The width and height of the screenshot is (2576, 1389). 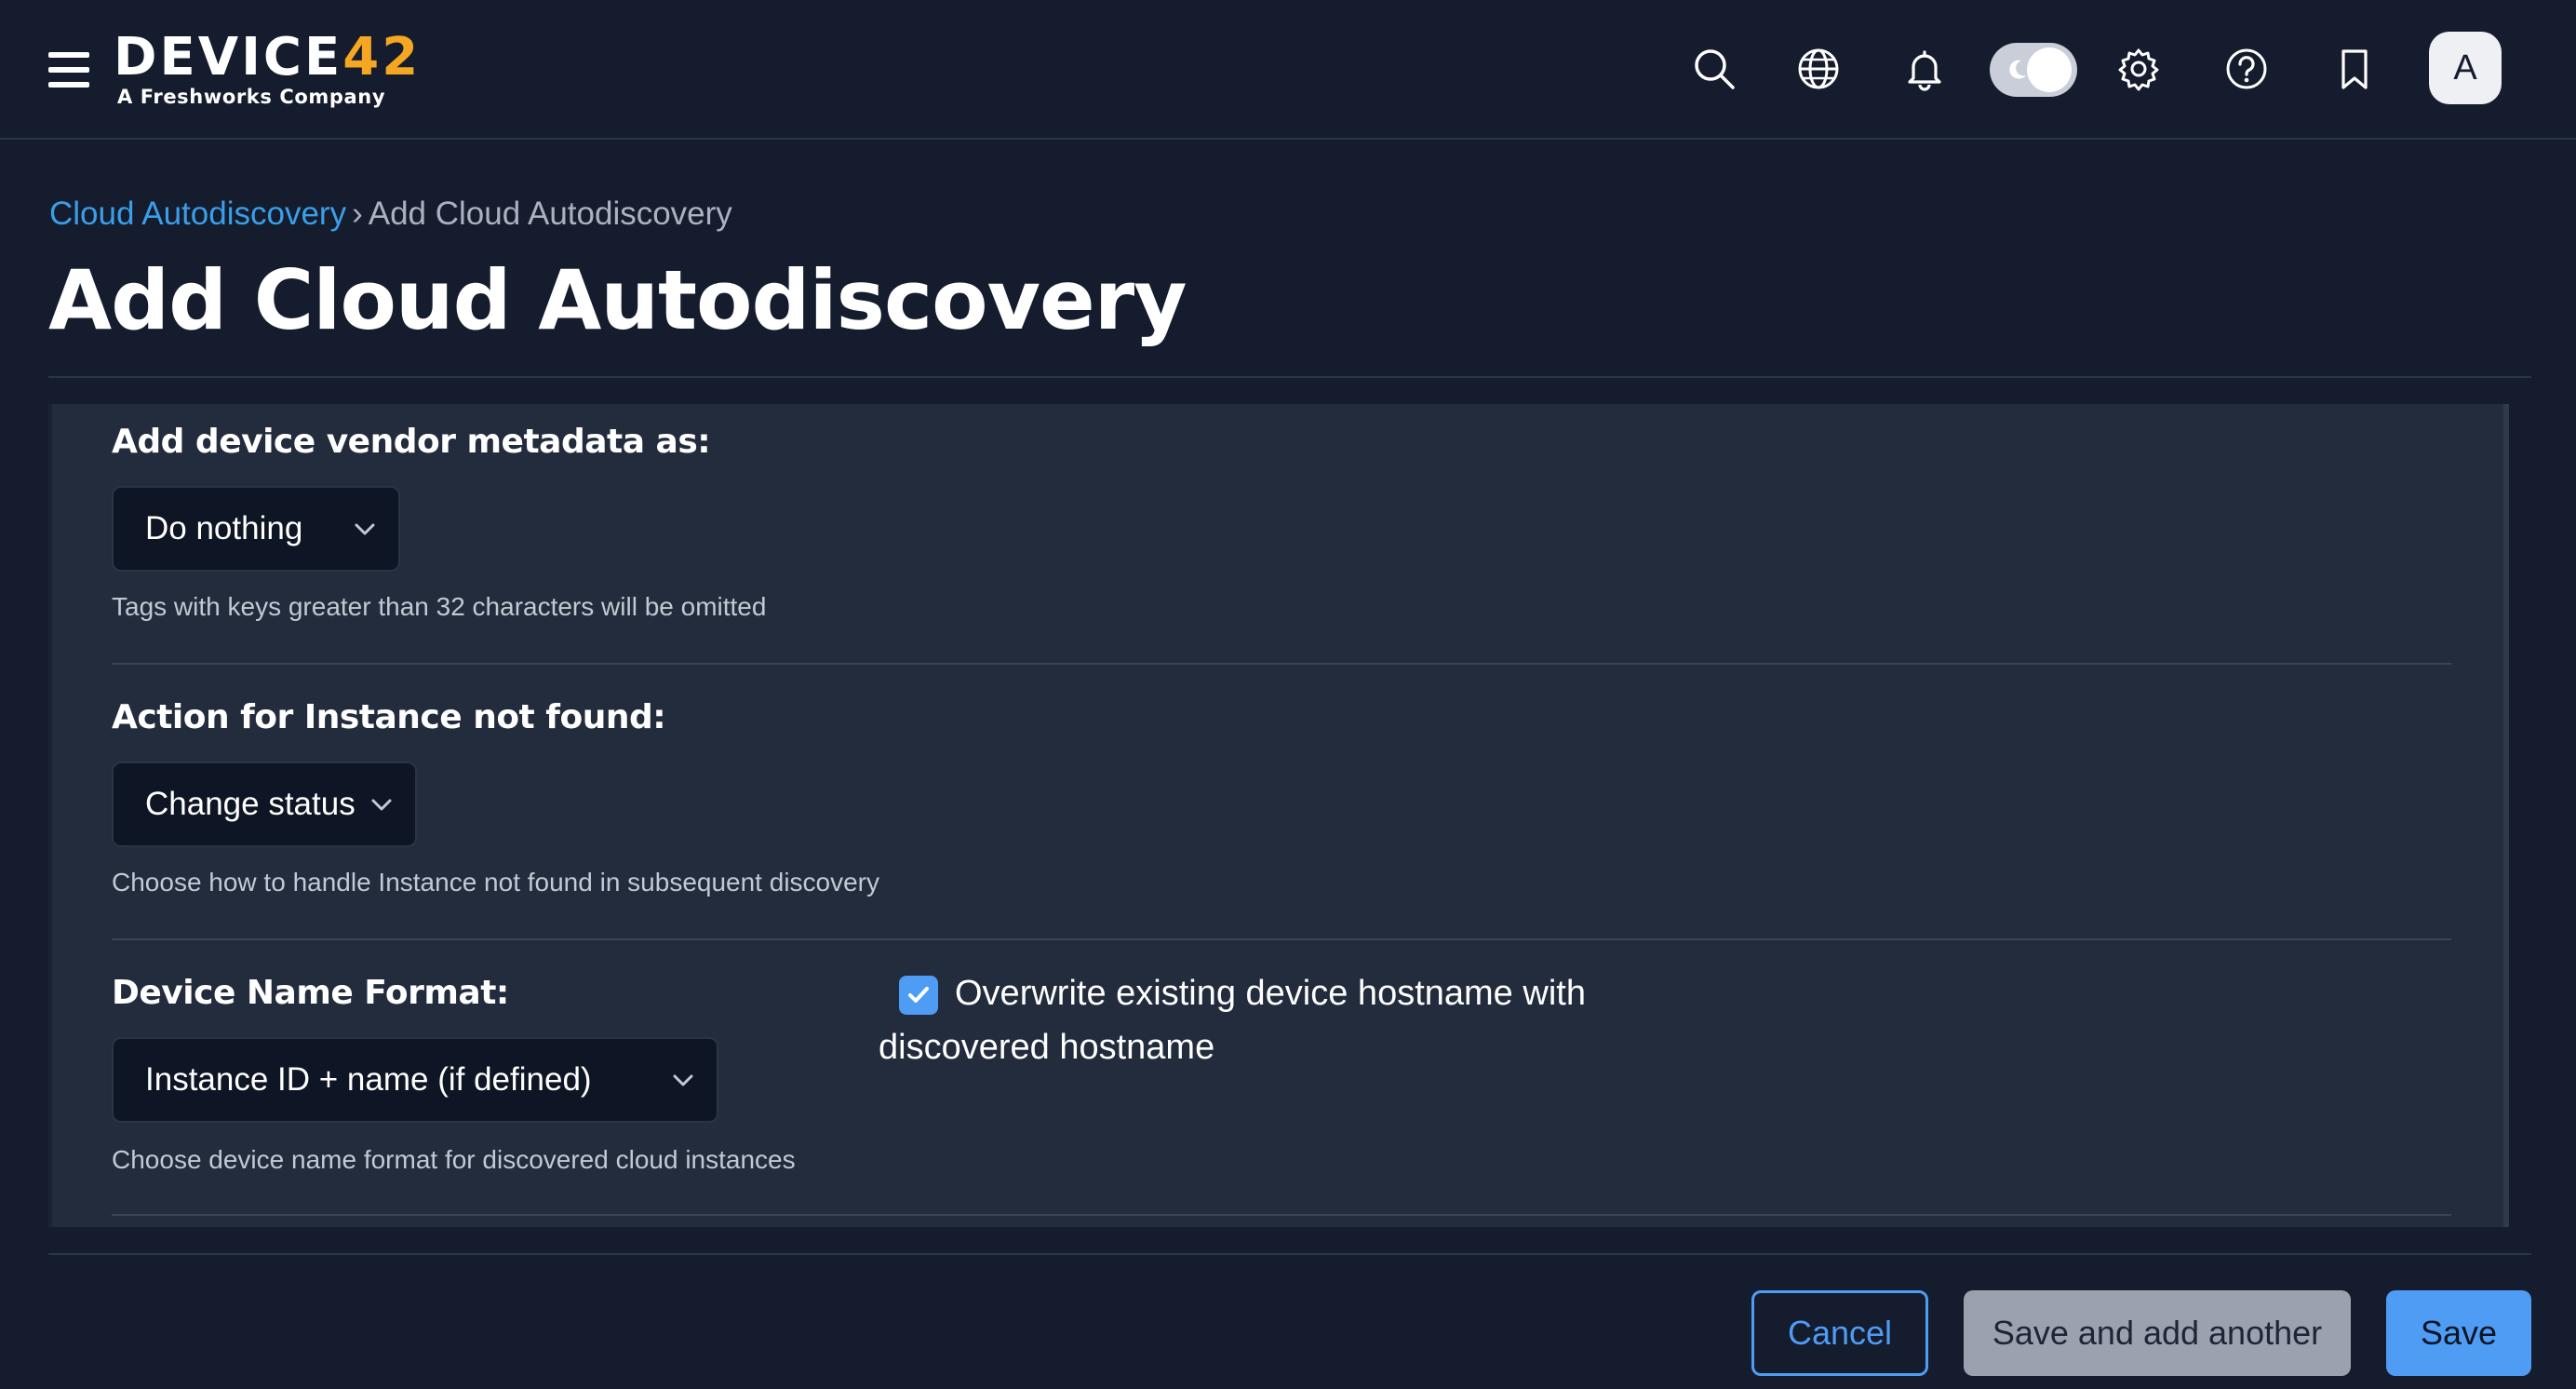 What do you see at coordinates (1289, 1254) in the screenshot?
I see `footer-divider` at bounding box center [1289, 1254].